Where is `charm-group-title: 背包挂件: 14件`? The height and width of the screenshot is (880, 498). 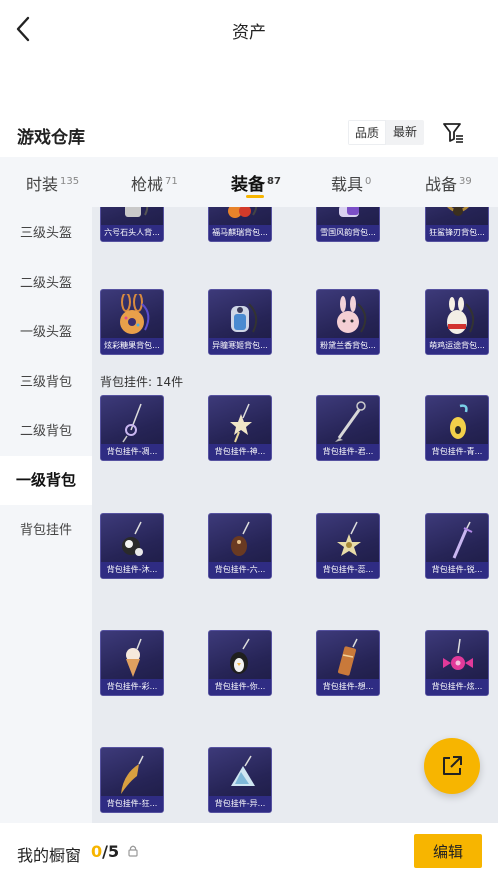 charm-group-title: 背包挂件: 14件 is located at coordinates (142, 382).